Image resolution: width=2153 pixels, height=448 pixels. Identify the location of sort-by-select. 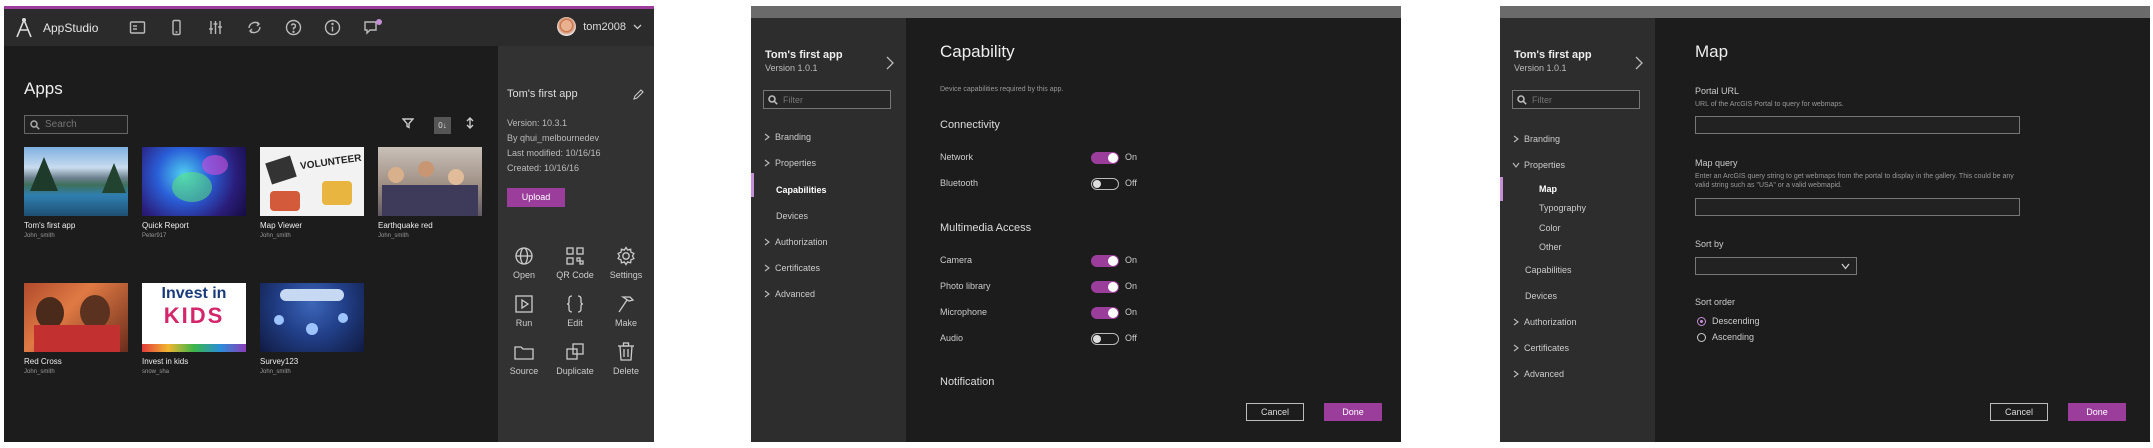
(1776, 266).